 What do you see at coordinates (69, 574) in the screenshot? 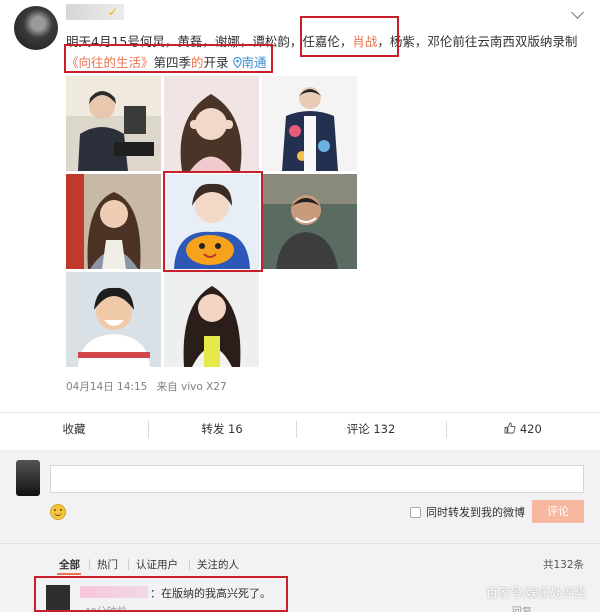
I see `active-tab-indicator` at bounding box center [69, 574].